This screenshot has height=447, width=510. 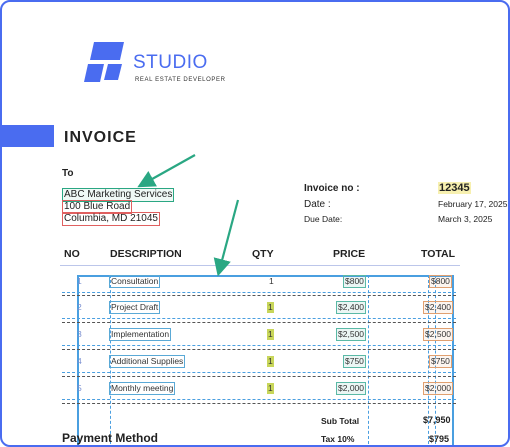 What do you see at coordinates (226, 238) in the screenshot?
I see `arrow-to-table-icon` at bounding box center [226, 238].